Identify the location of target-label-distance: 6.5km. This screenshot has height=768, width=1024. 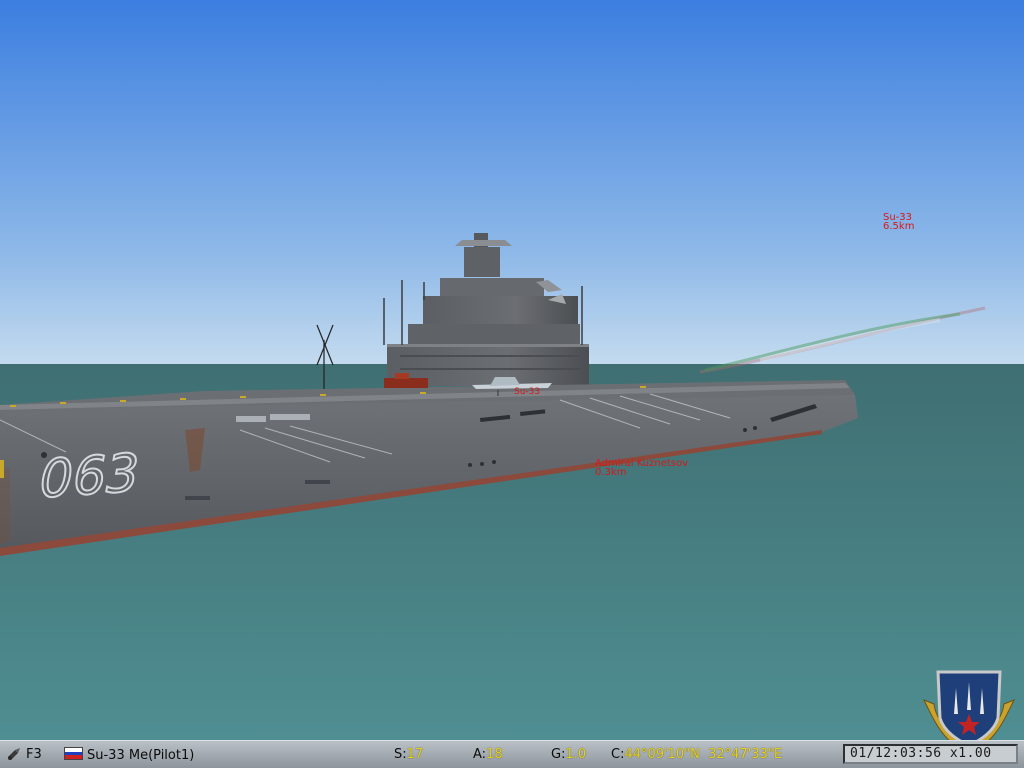
(899, 226).